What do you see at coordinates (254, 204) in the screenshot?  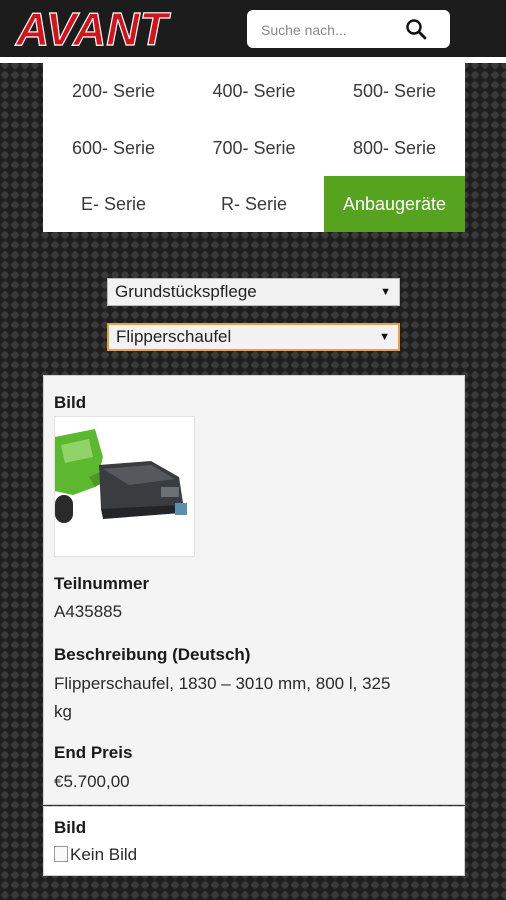 I see `nav-r-serie: R- Serie` at bounding box center [254, 204].